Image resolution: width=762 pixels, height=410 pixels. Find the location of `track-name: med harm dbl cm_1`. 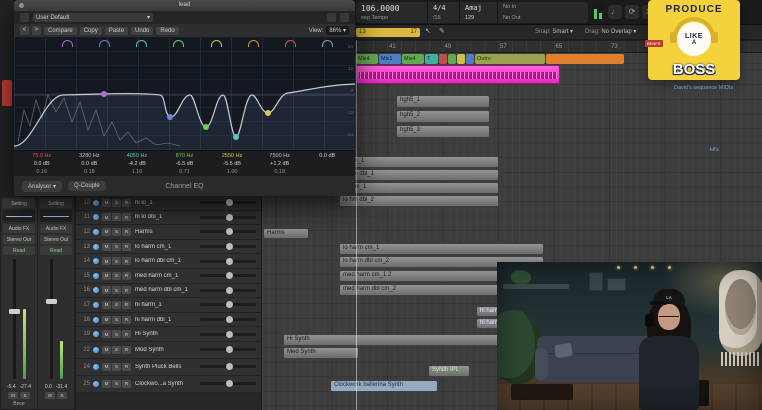

track-name: med harm dbl cm_1 is located at coordinates (167, 290).